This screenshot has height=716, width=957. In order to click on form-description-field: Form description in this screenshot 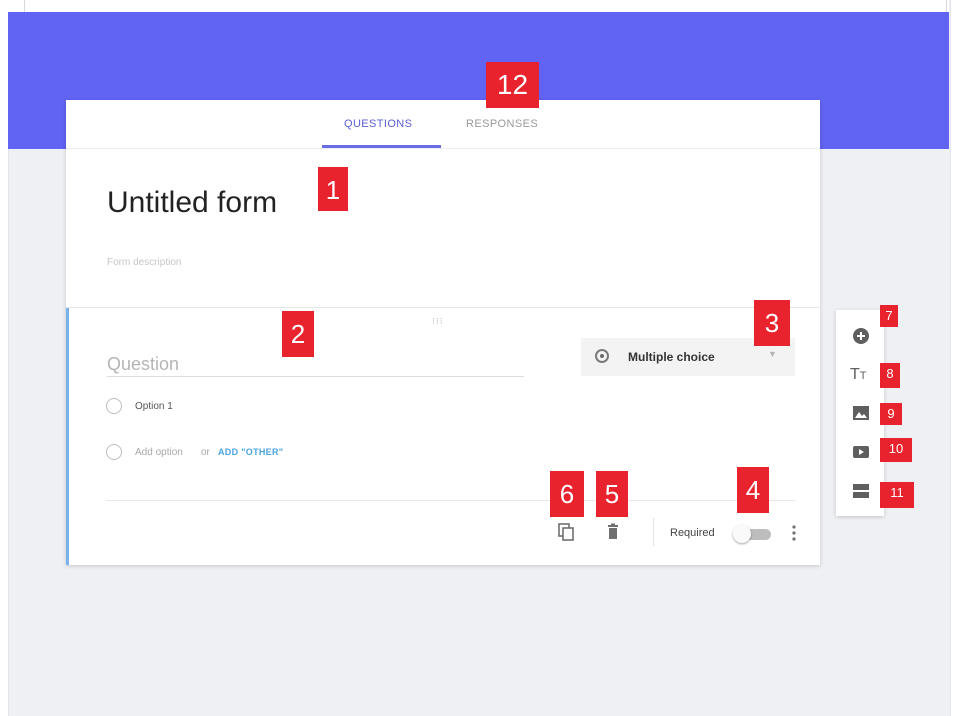, I will do `click(144, 262)`.